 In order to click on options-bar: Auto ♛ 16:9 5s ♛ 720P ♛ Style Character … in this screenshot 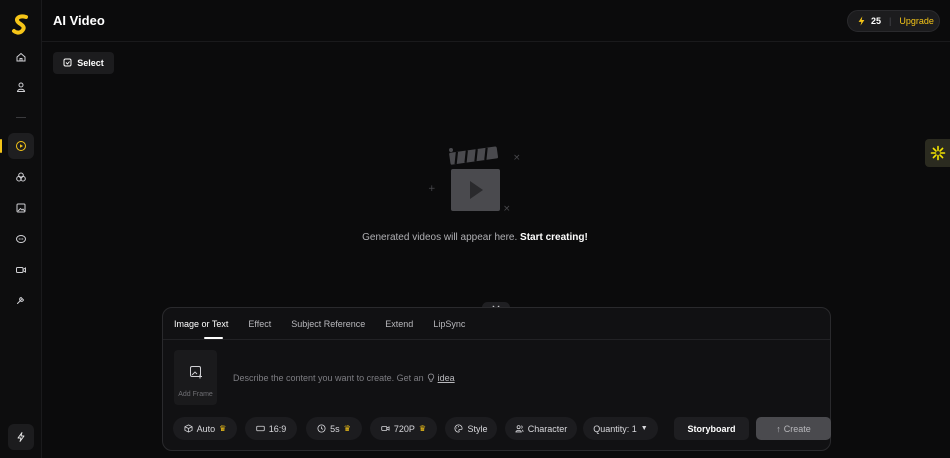, I will do `click(502, 428)`.